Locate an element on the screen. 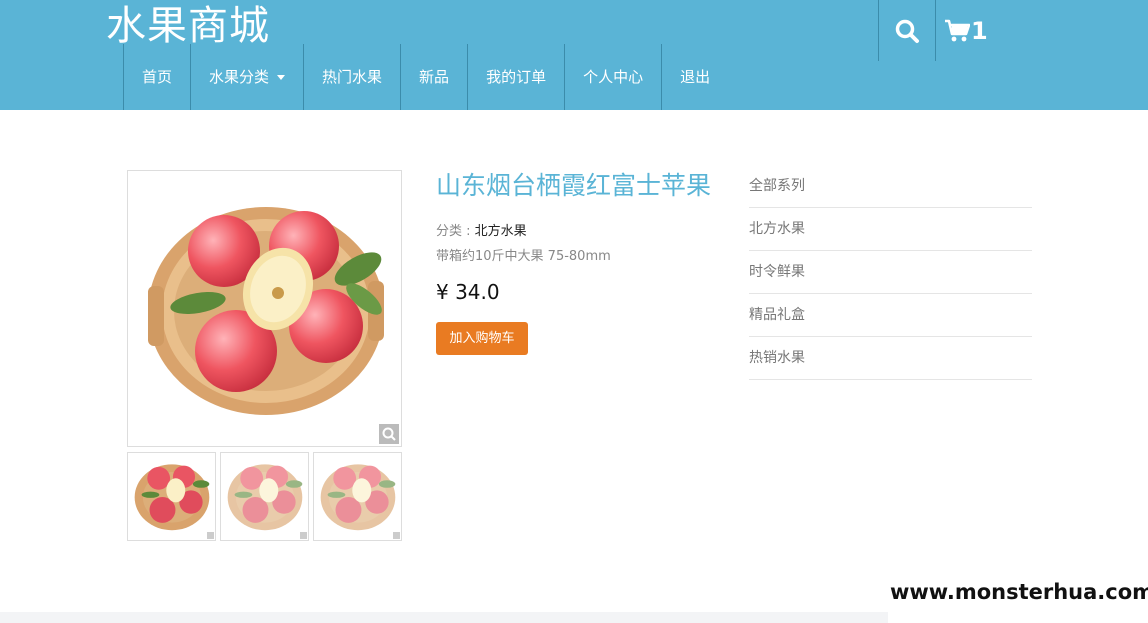  nav-hot-fruits-label: 热门水果 is located at coordinates (352, 77).